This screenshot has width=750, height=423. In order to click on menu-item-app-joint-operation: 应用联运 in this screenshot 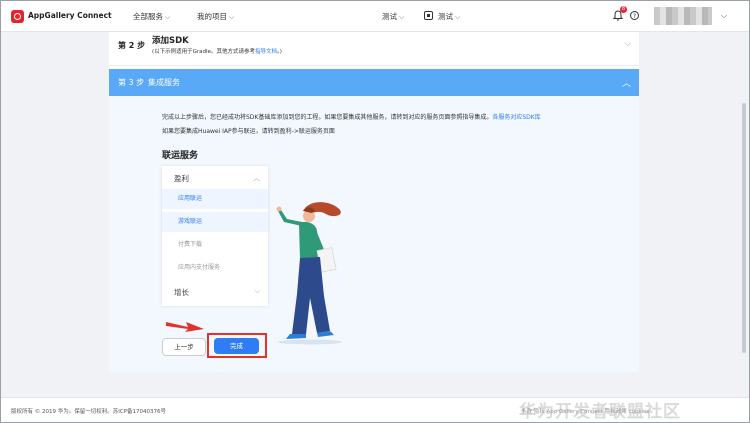, I will do `click(215, 199)`.